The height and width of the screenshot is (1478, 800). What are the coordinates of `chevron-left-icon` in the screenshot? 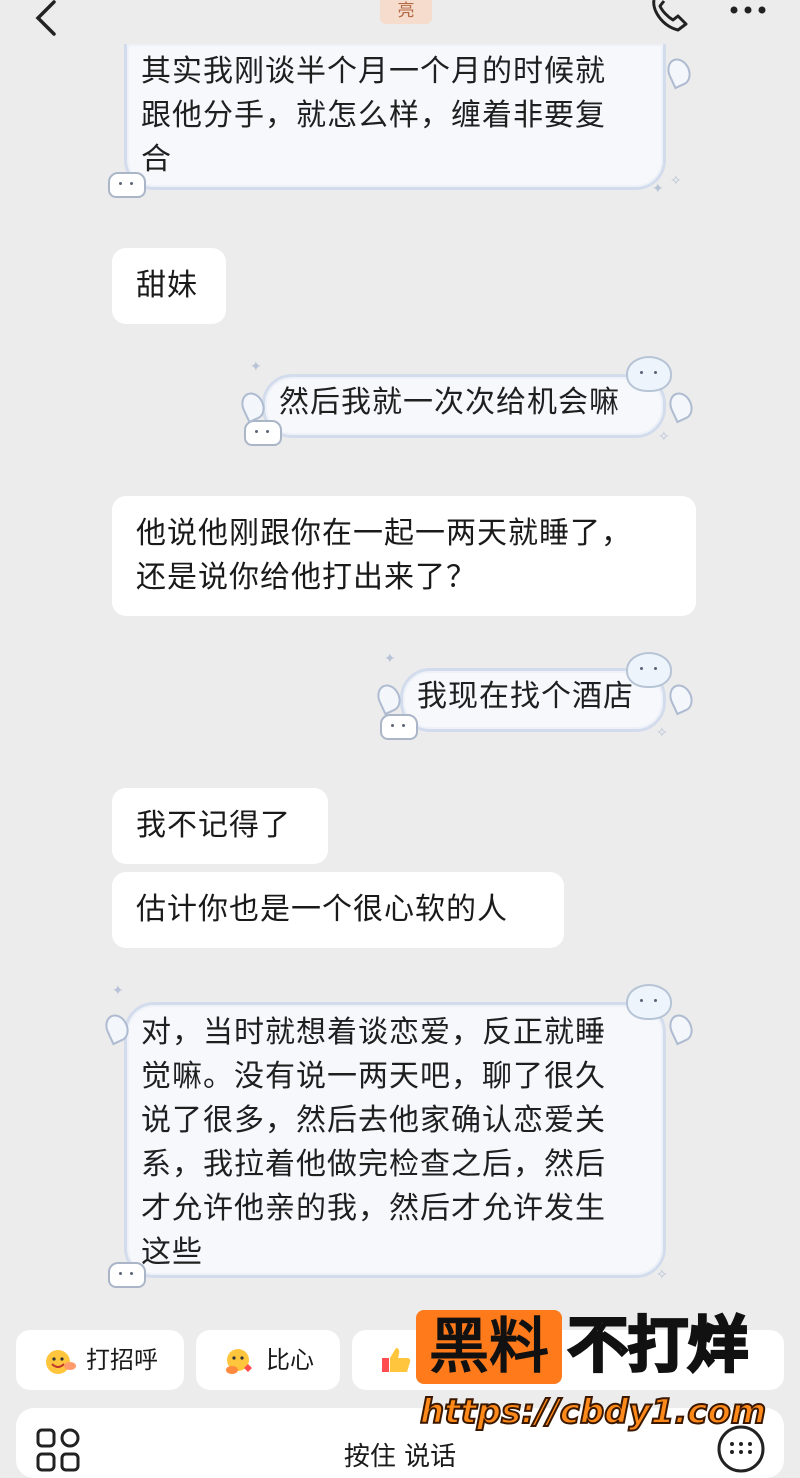 It's located at (50, 18).